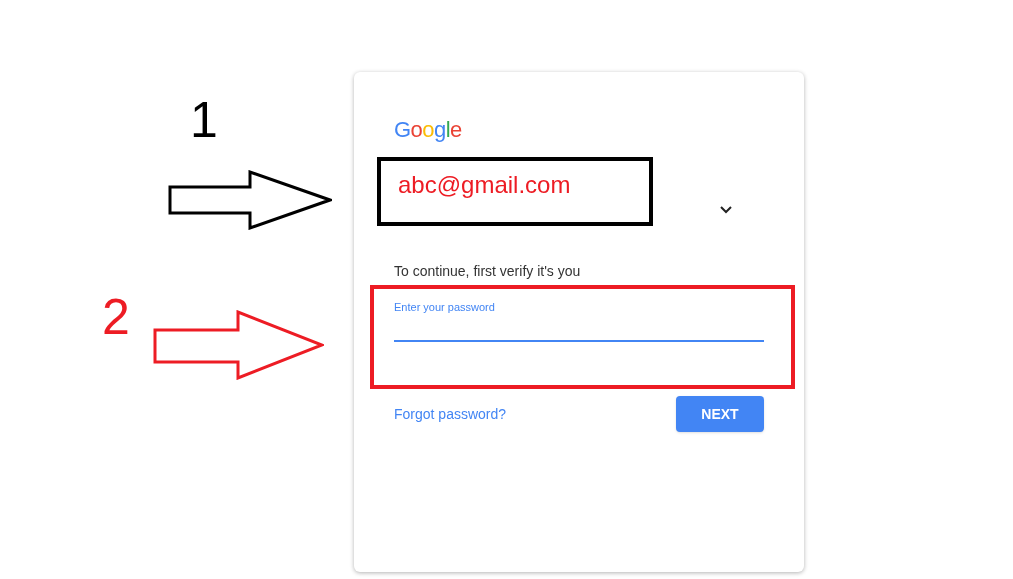  Describe the element at coordinates (720, 414) in the screenshot. I see `next-button: NEXT` at that location.